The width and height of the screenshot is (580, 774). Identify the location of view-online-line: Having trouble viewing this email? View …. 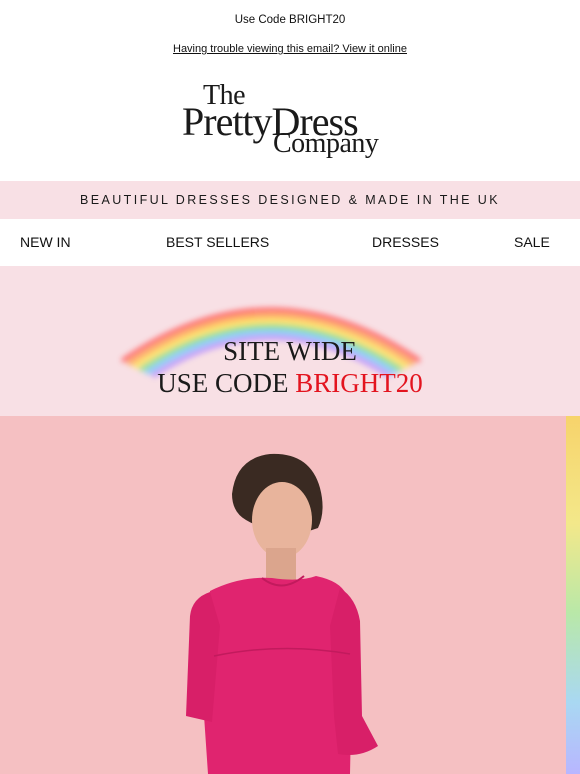
(290, 49).